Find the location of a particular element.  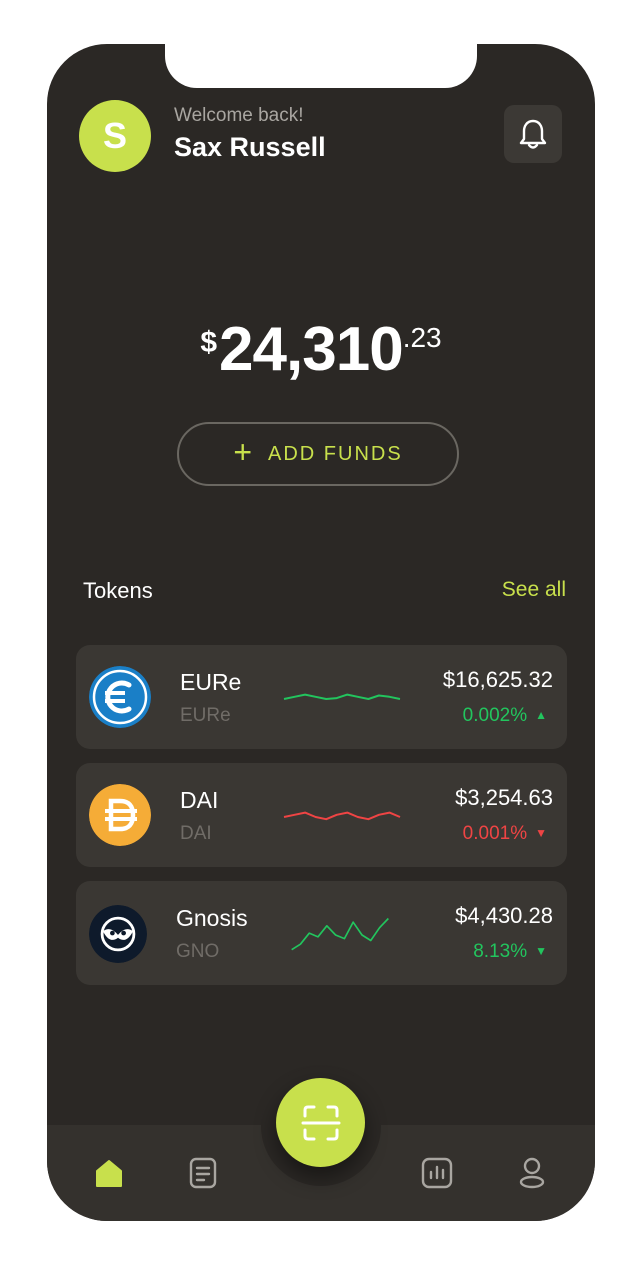

token-row-gnosis: Gnosis GNO $4,430.28 8.13% ▼ is located at coordinates (321, 933).